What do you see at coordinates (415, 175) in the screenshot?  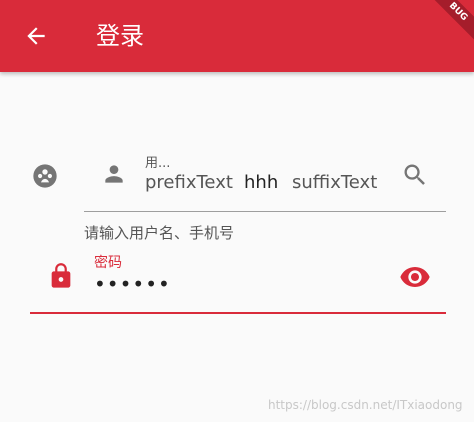 I see `search-icon` at bounding box center [415, 175].